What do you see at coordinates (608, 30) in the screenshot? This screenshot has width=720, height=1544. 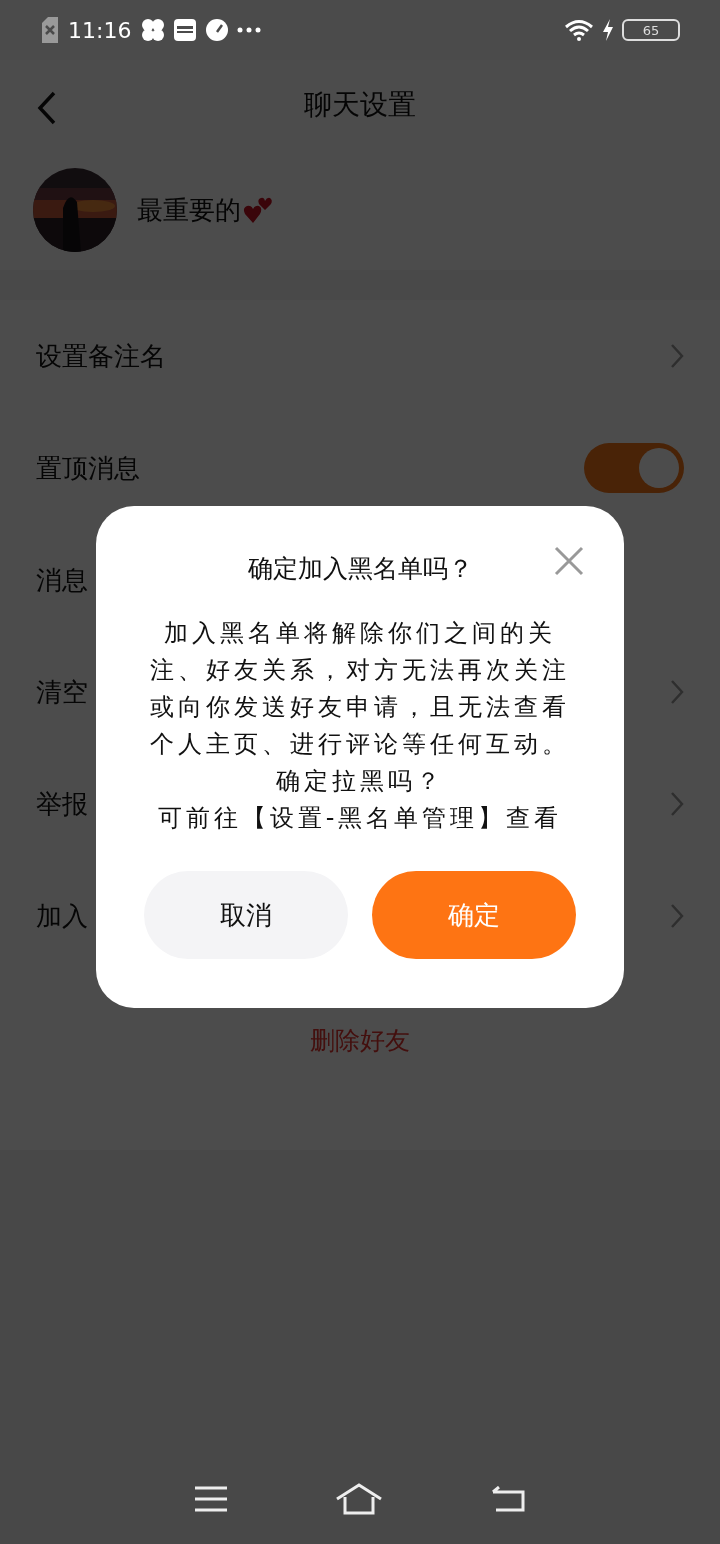 I see `bolt-icon` at bounding box center [608, 30].